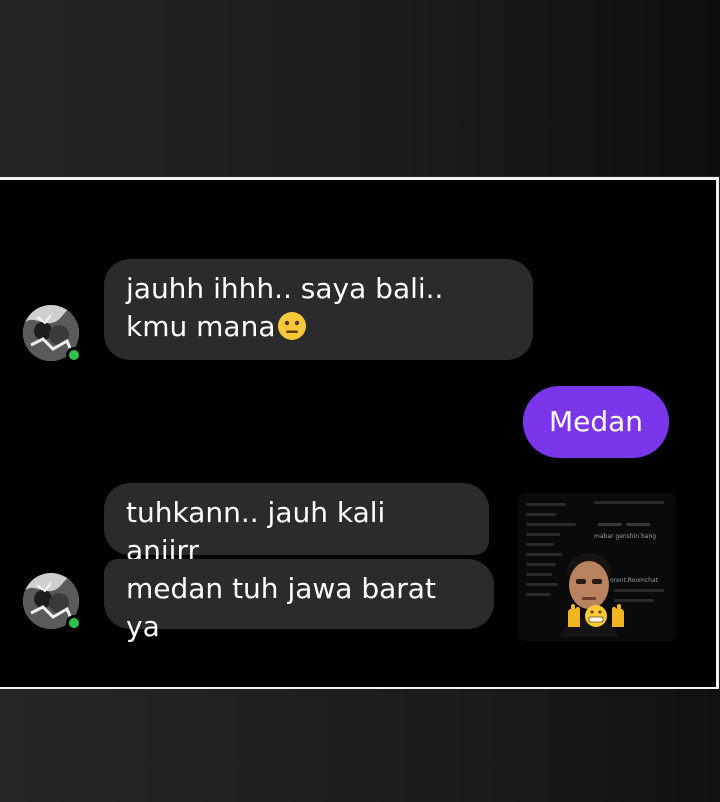 This screenshot has width=720, height=802. Describe the element at coordinates (360, 745) in the screenshot. I see `bottom-letterbox` at that location.